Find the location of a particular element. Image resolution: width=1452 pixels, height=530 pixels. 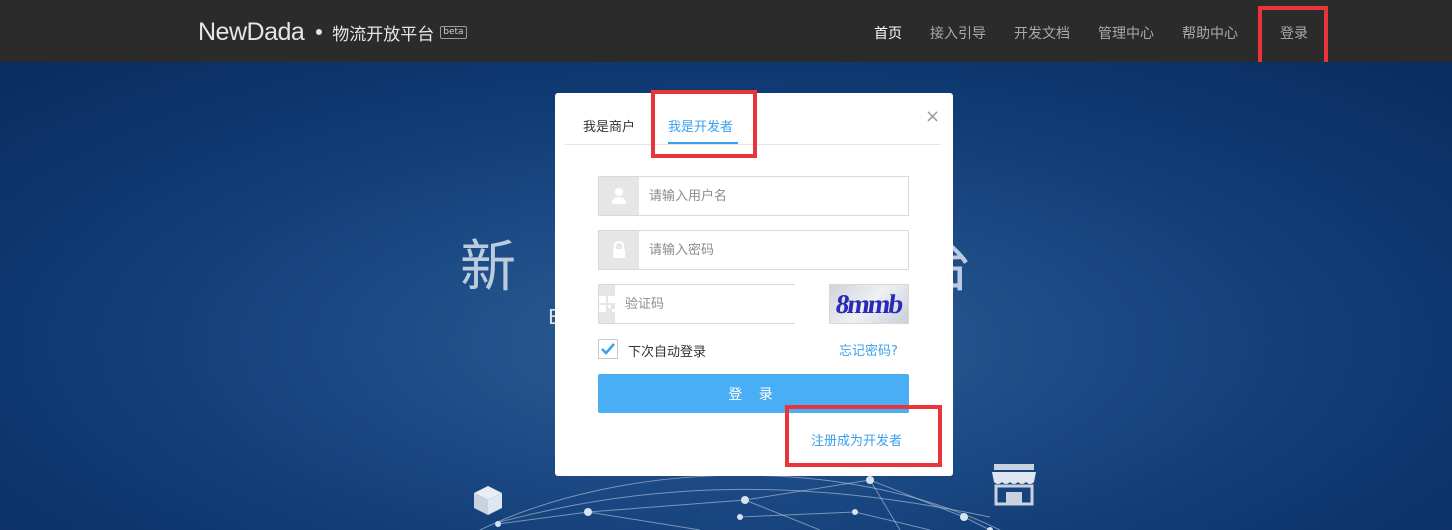

remember-checkbox is located at coordinates (608, 349).